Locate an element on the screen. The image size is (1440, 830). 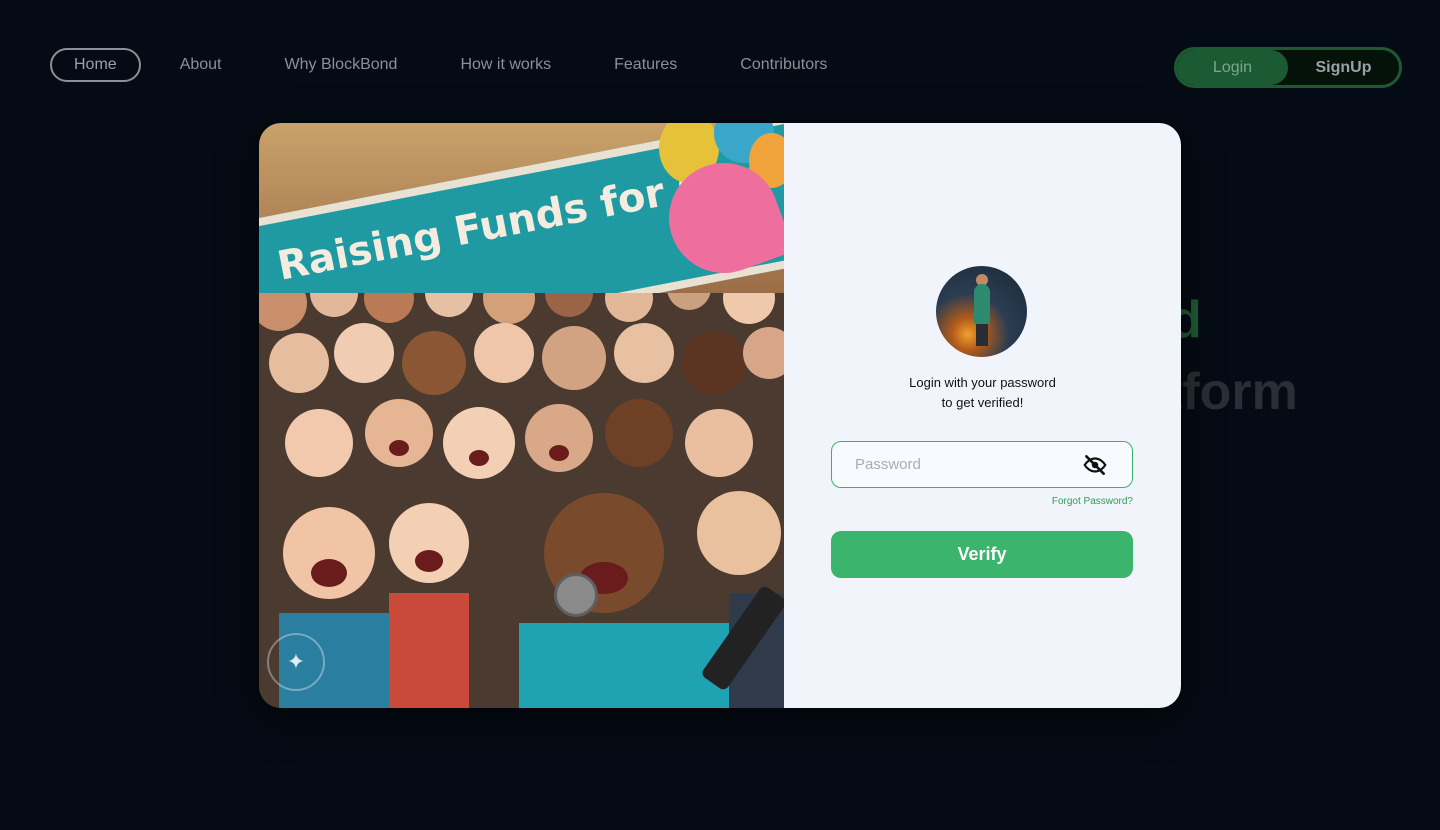
microphone-head is located at coordinates (576, 595).